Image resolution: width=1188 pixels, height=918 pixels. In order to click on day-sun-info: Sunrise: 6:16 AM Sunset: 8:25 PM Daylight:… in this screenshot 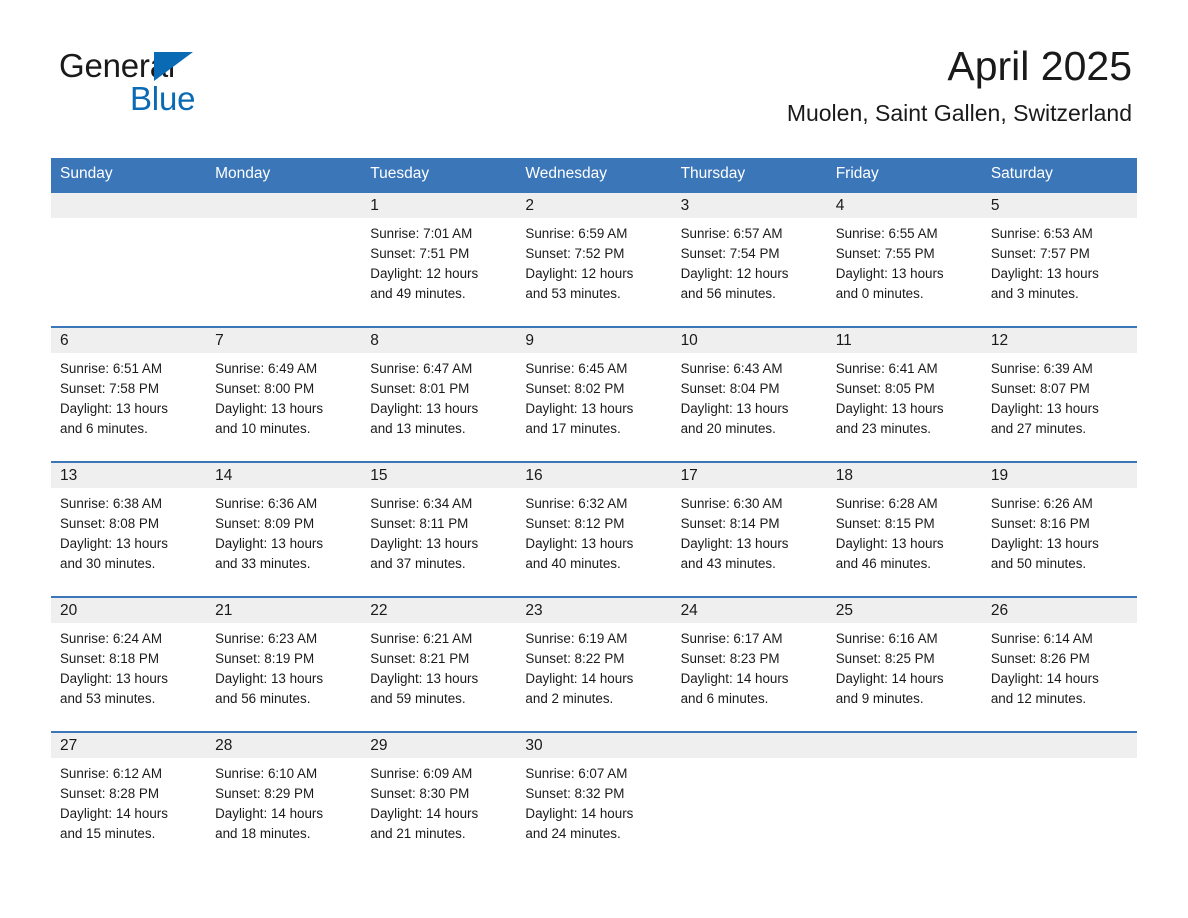, I will do `click(904, 666)`.